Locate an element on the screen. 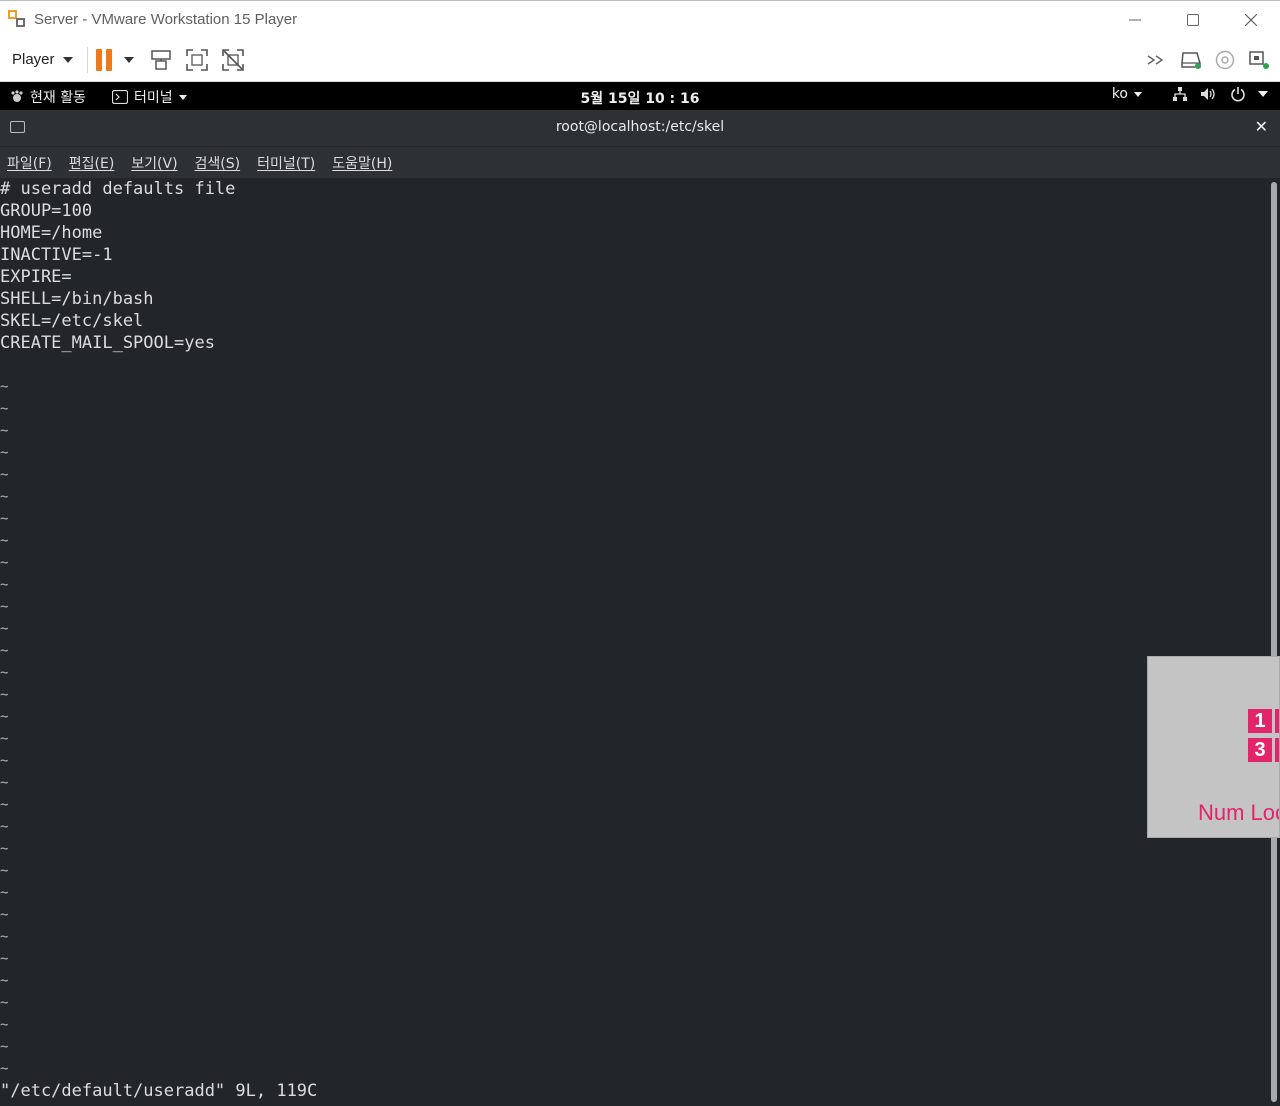 This screenshot has width=1280, height=1106. terminal-headerbar: root@localhost:/etc/skel ✕ is located at coordinates (640, 128).